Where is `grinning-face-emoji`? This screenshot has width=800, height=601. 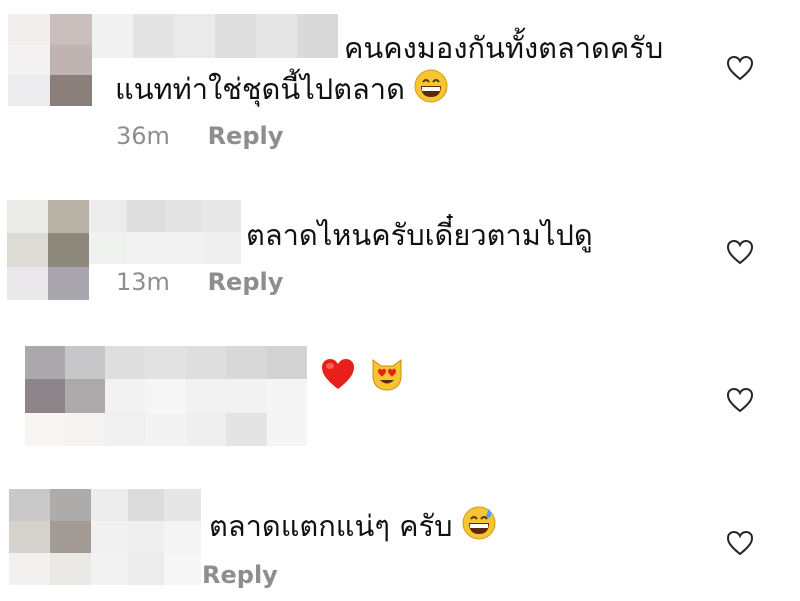
grinning-face-emoji is located at coordinates (431, 91).